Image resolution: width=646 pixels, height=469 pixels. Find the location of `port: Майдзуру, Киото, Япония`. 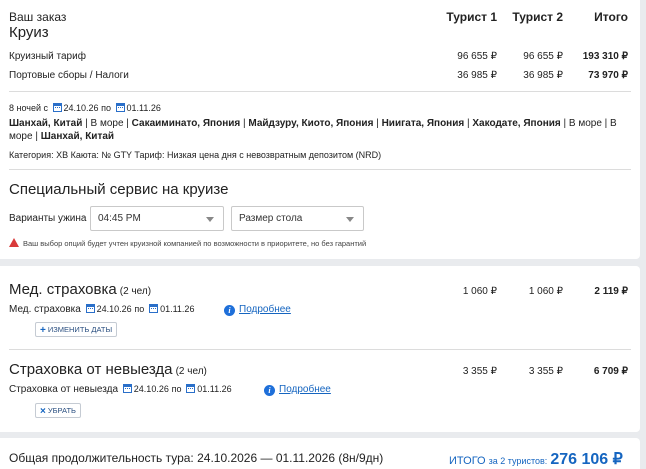

port: Майдзуру, Киото, Япония is located at coordinates (311, 123).